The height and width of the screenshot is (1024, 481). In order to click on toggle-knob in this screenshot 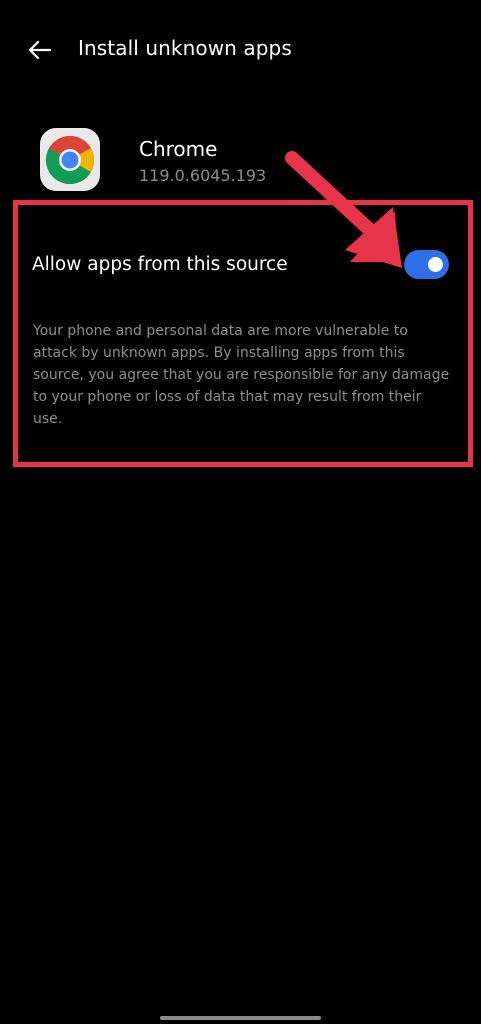, I will do `click(435, 264)`.